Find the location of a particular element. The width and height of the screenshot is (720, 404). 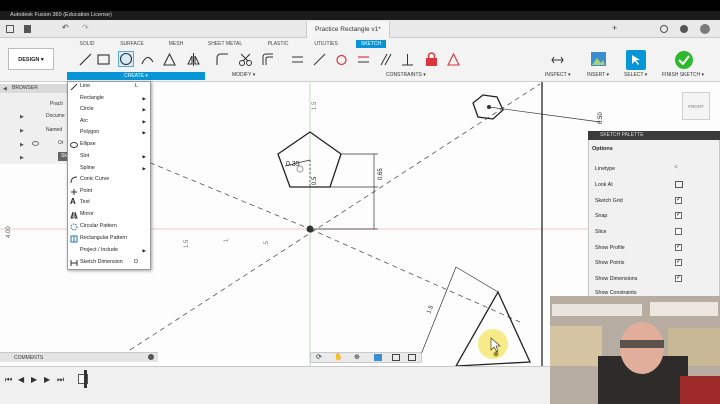

undo-icon: ↶ is located at coordinates (65, 27).